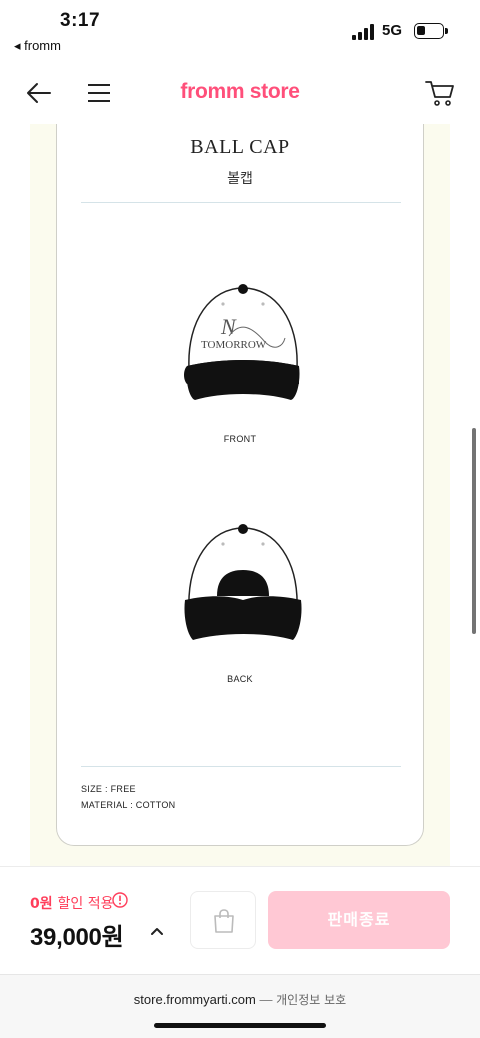 Image resolution: width=480 pixels, height=1038 pixels. What do you see at coordinates (431, 31) in the screenshot?
I see `battery-icon` at bounding box center [431, 31].